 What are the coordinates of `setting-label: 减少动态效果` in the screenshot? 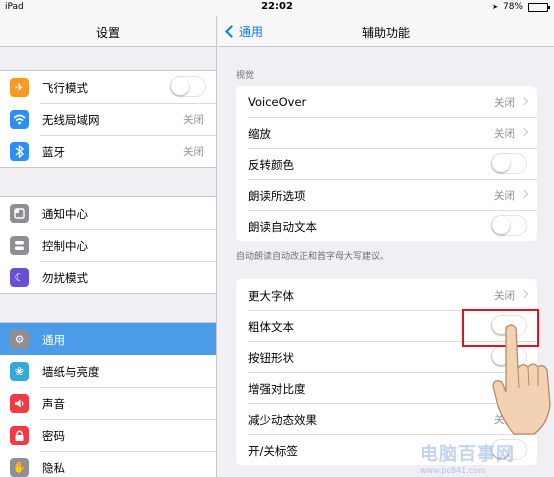 It's located at (282, 420).